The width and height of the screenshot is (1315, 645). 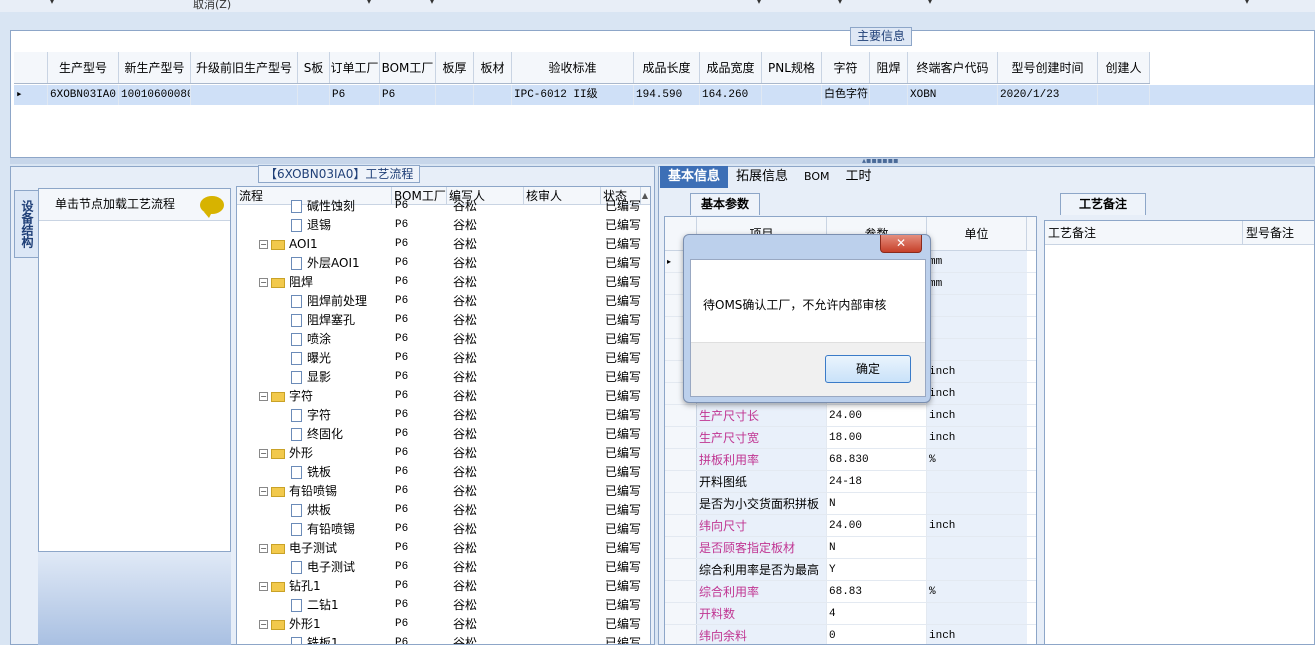 What do you see at coordinates (877, 459) in the screenshot?
I see `param-value: 68.830` at bounding box center [877, 459].